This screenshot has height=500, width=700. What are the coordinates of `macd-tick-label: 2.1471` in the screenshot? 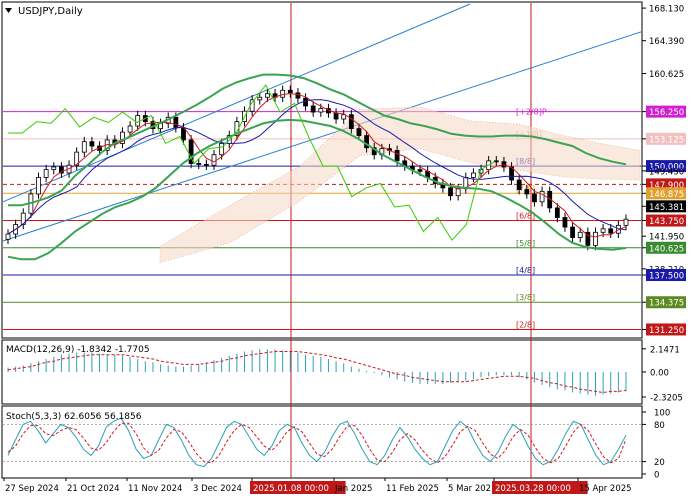 It's located at (665, 350).